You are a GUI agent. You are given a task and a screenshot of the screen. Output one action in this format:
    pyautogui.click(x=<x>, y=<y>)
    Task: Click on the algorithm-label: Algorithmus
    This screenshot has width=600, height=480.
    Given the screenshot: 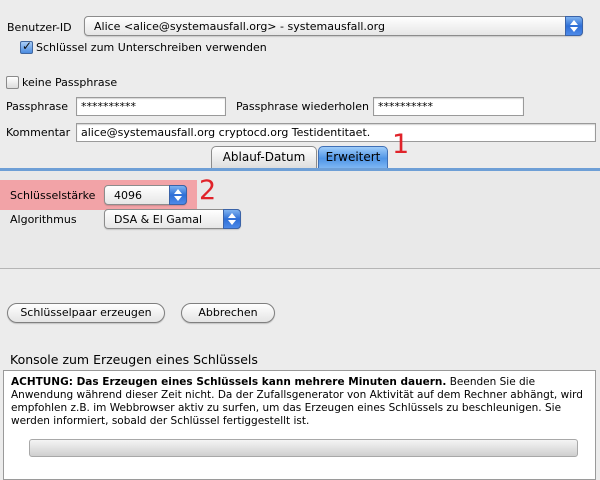 What is the action you would take?
    pyautogui.click(x=43, y=219)
    